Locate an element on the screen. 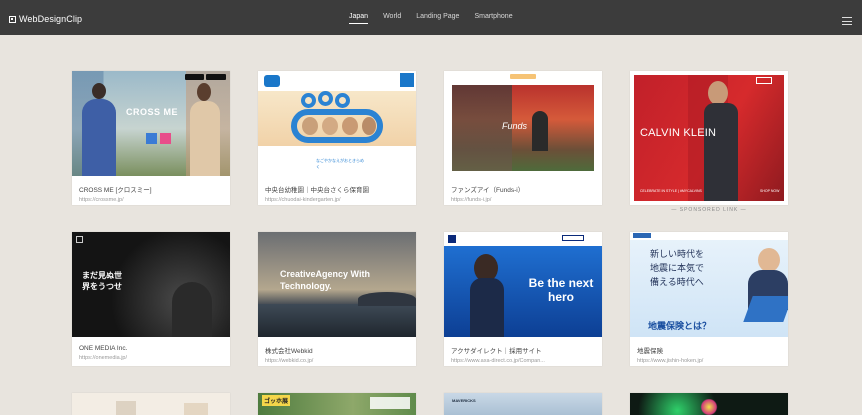  site-thumbnail: Be the next hero is located at coordinates (523, 284).